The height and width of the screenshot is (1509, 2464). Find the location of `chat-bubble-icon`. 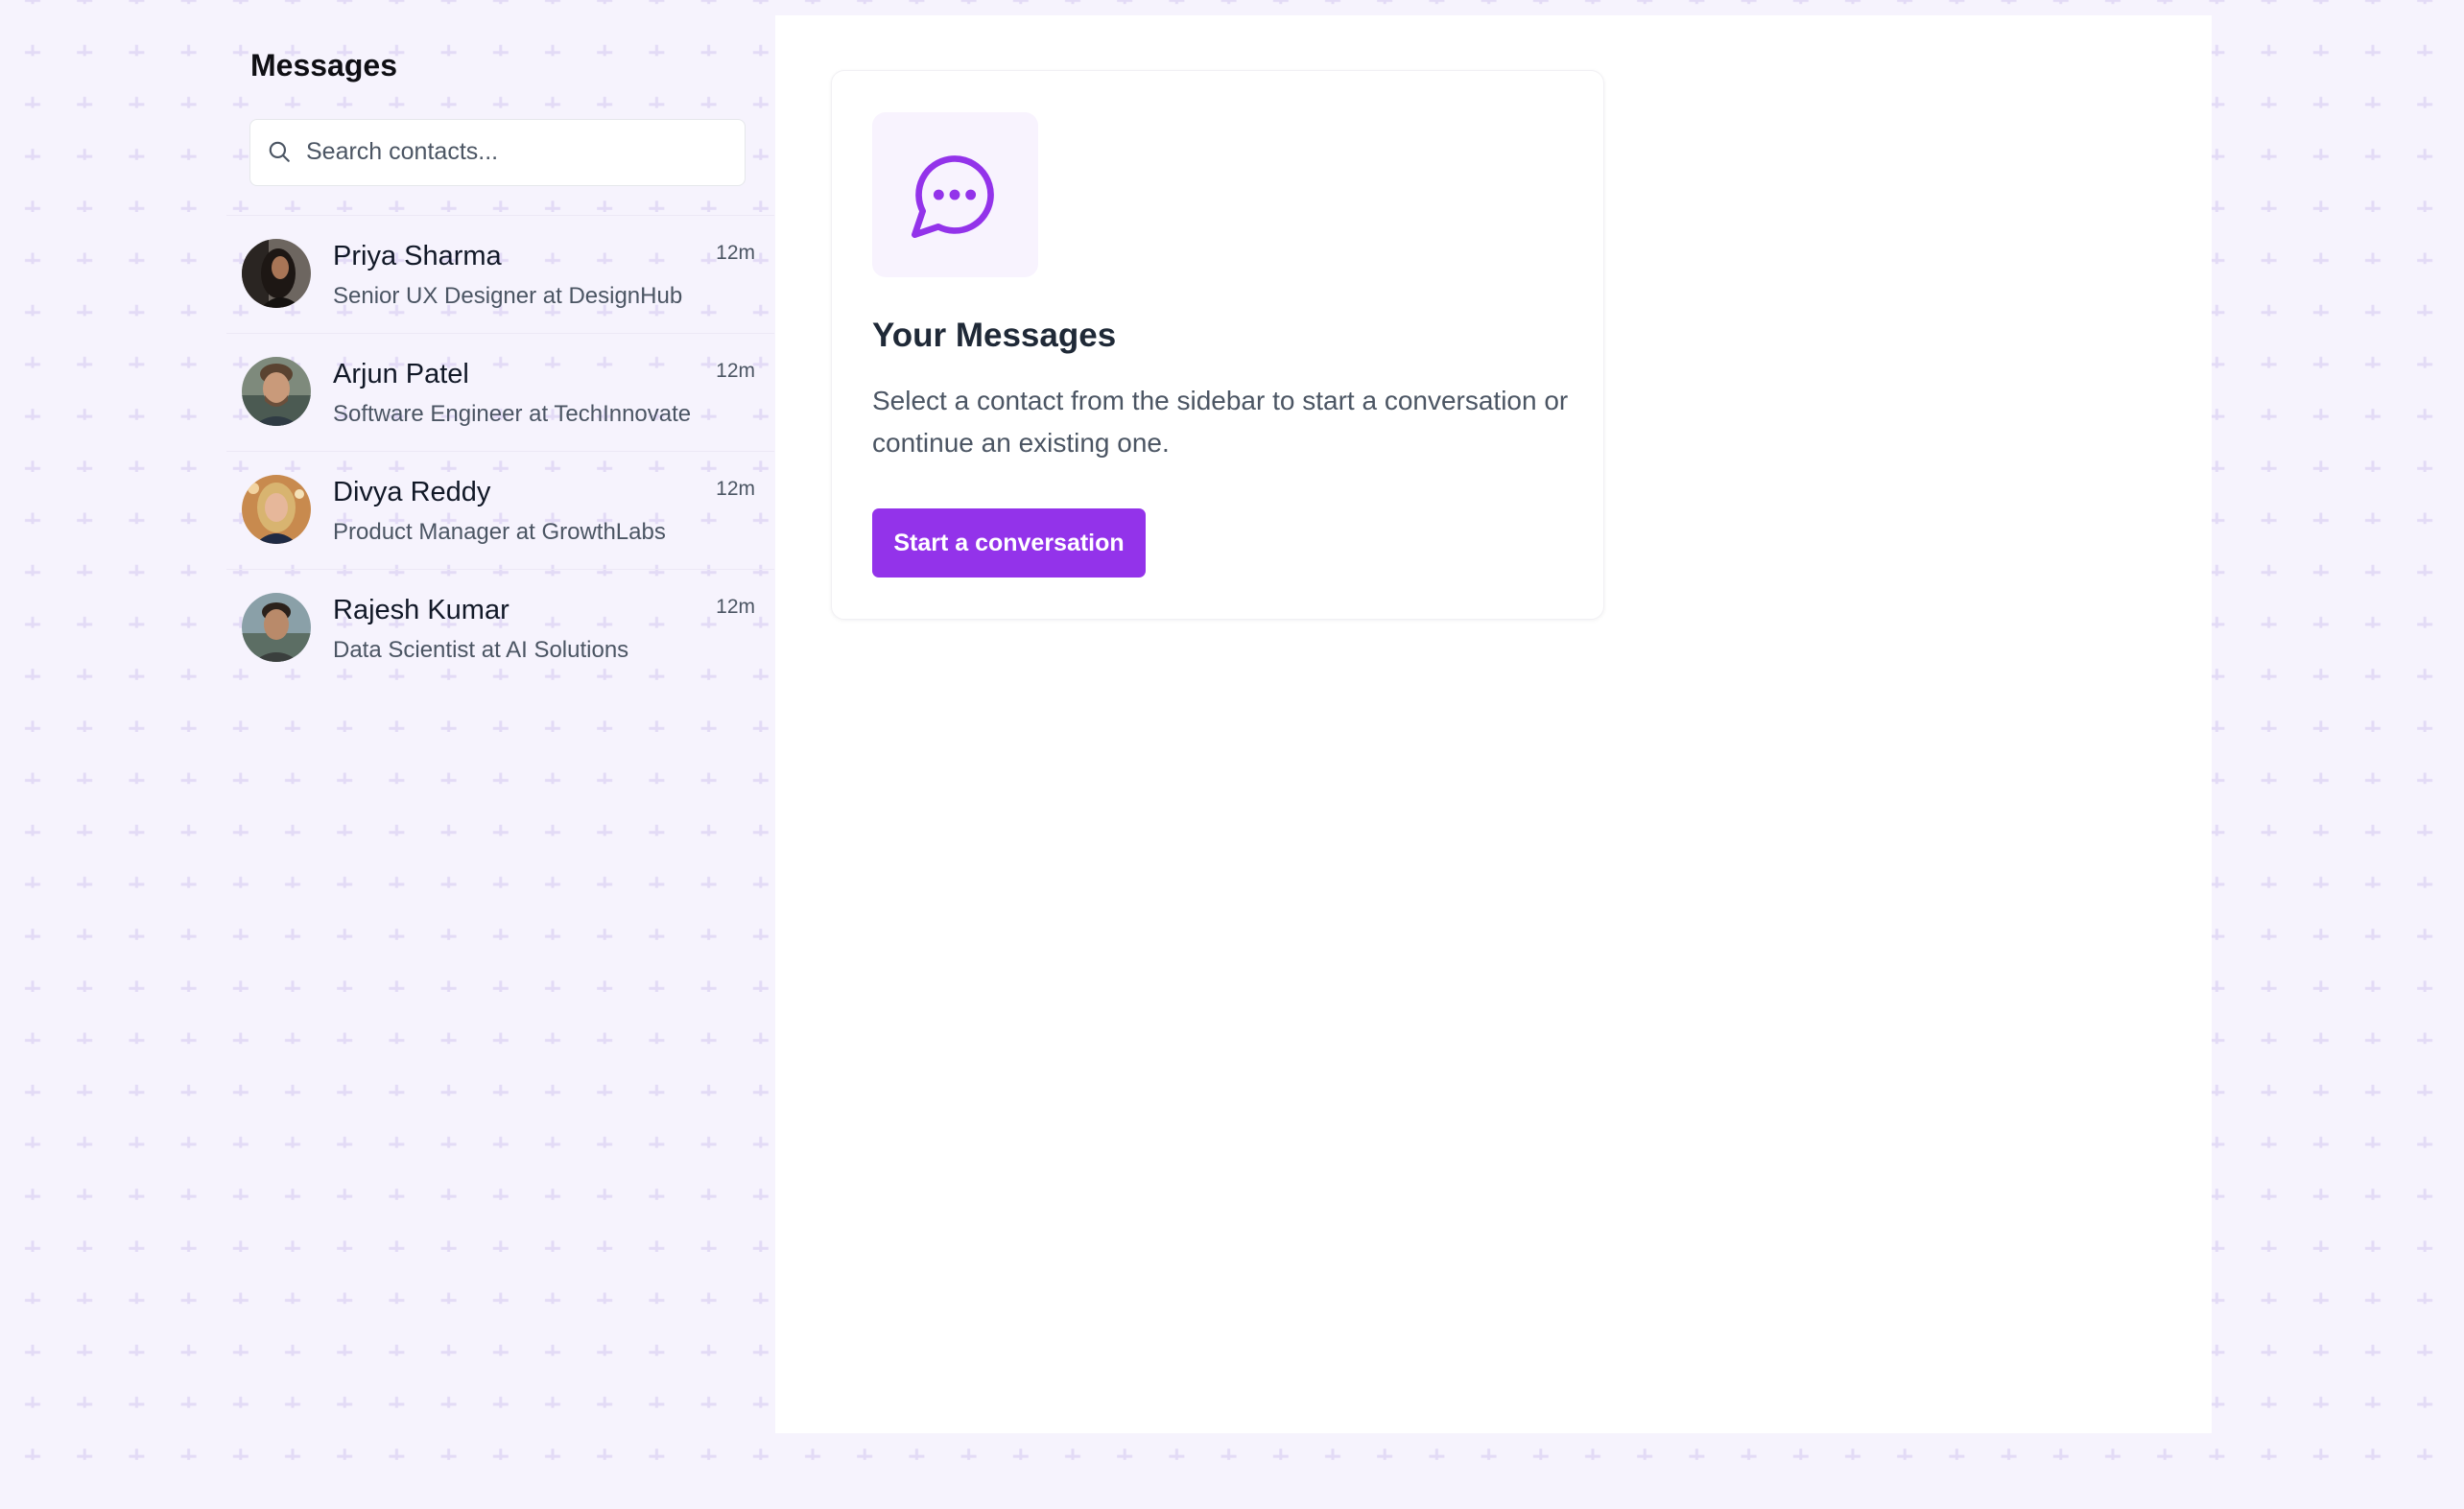

chat-bubble-icon is located at coordinates (953, 197).